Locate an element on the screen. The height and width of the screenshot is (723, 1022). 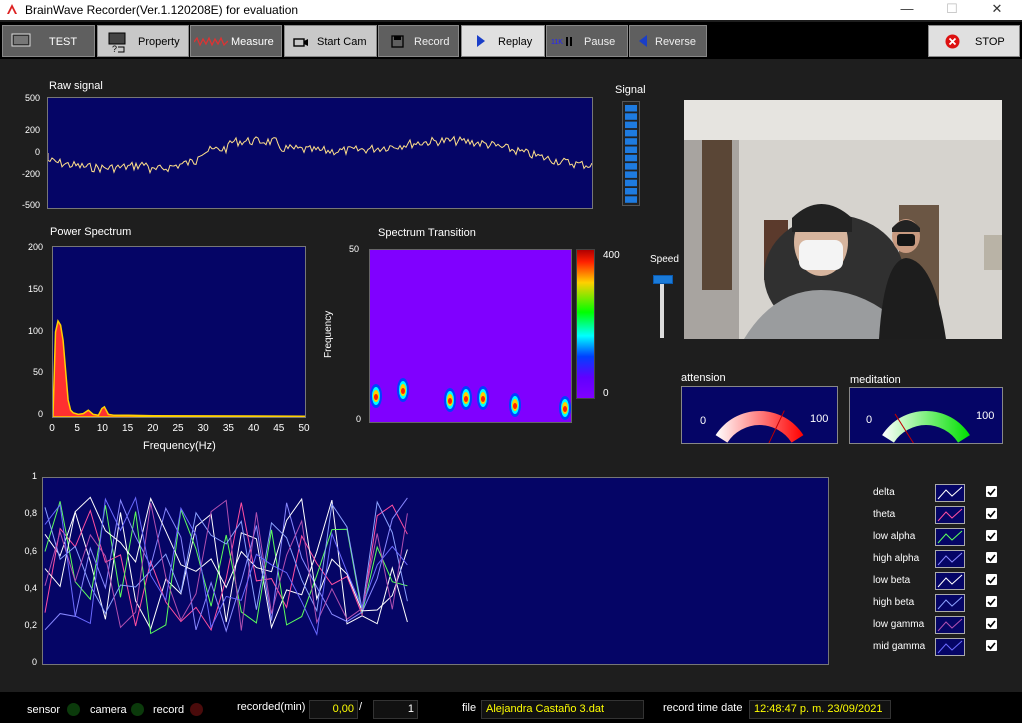
raw-signal-title: Raw signal is located at coordinates (76, 86).